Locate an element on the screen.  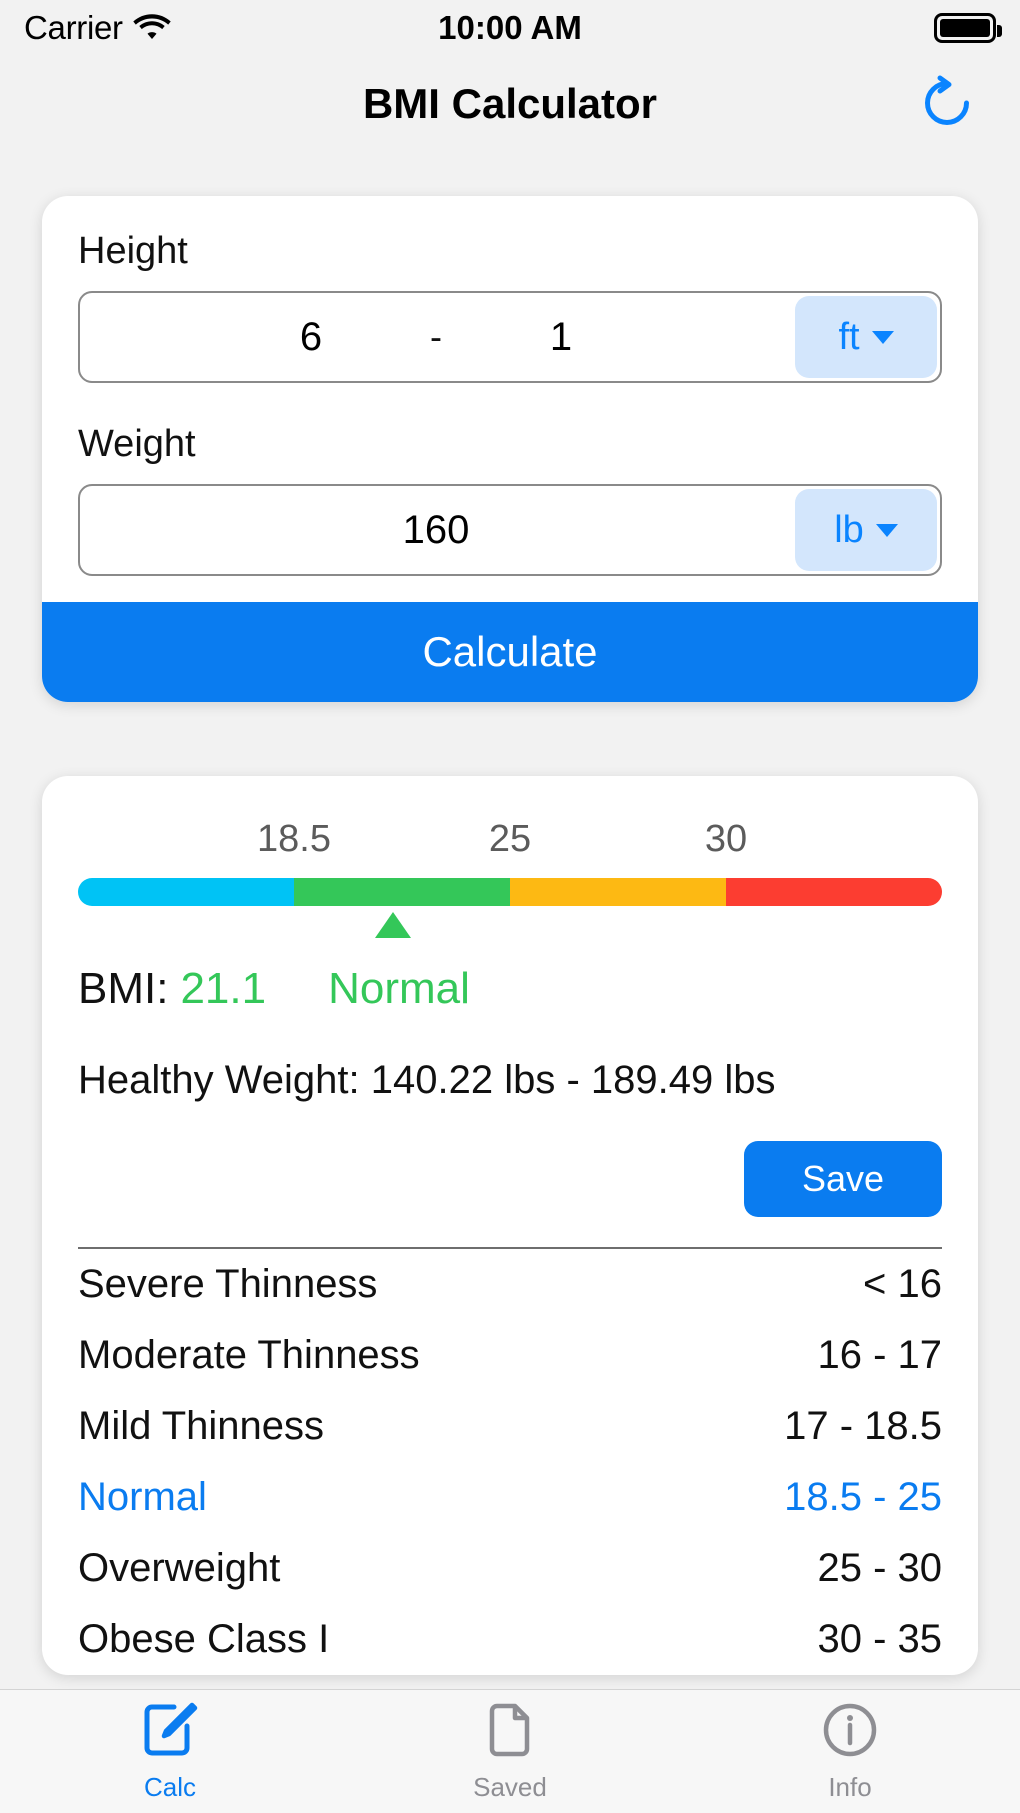
weight-values is located at coordinates (436, 530).